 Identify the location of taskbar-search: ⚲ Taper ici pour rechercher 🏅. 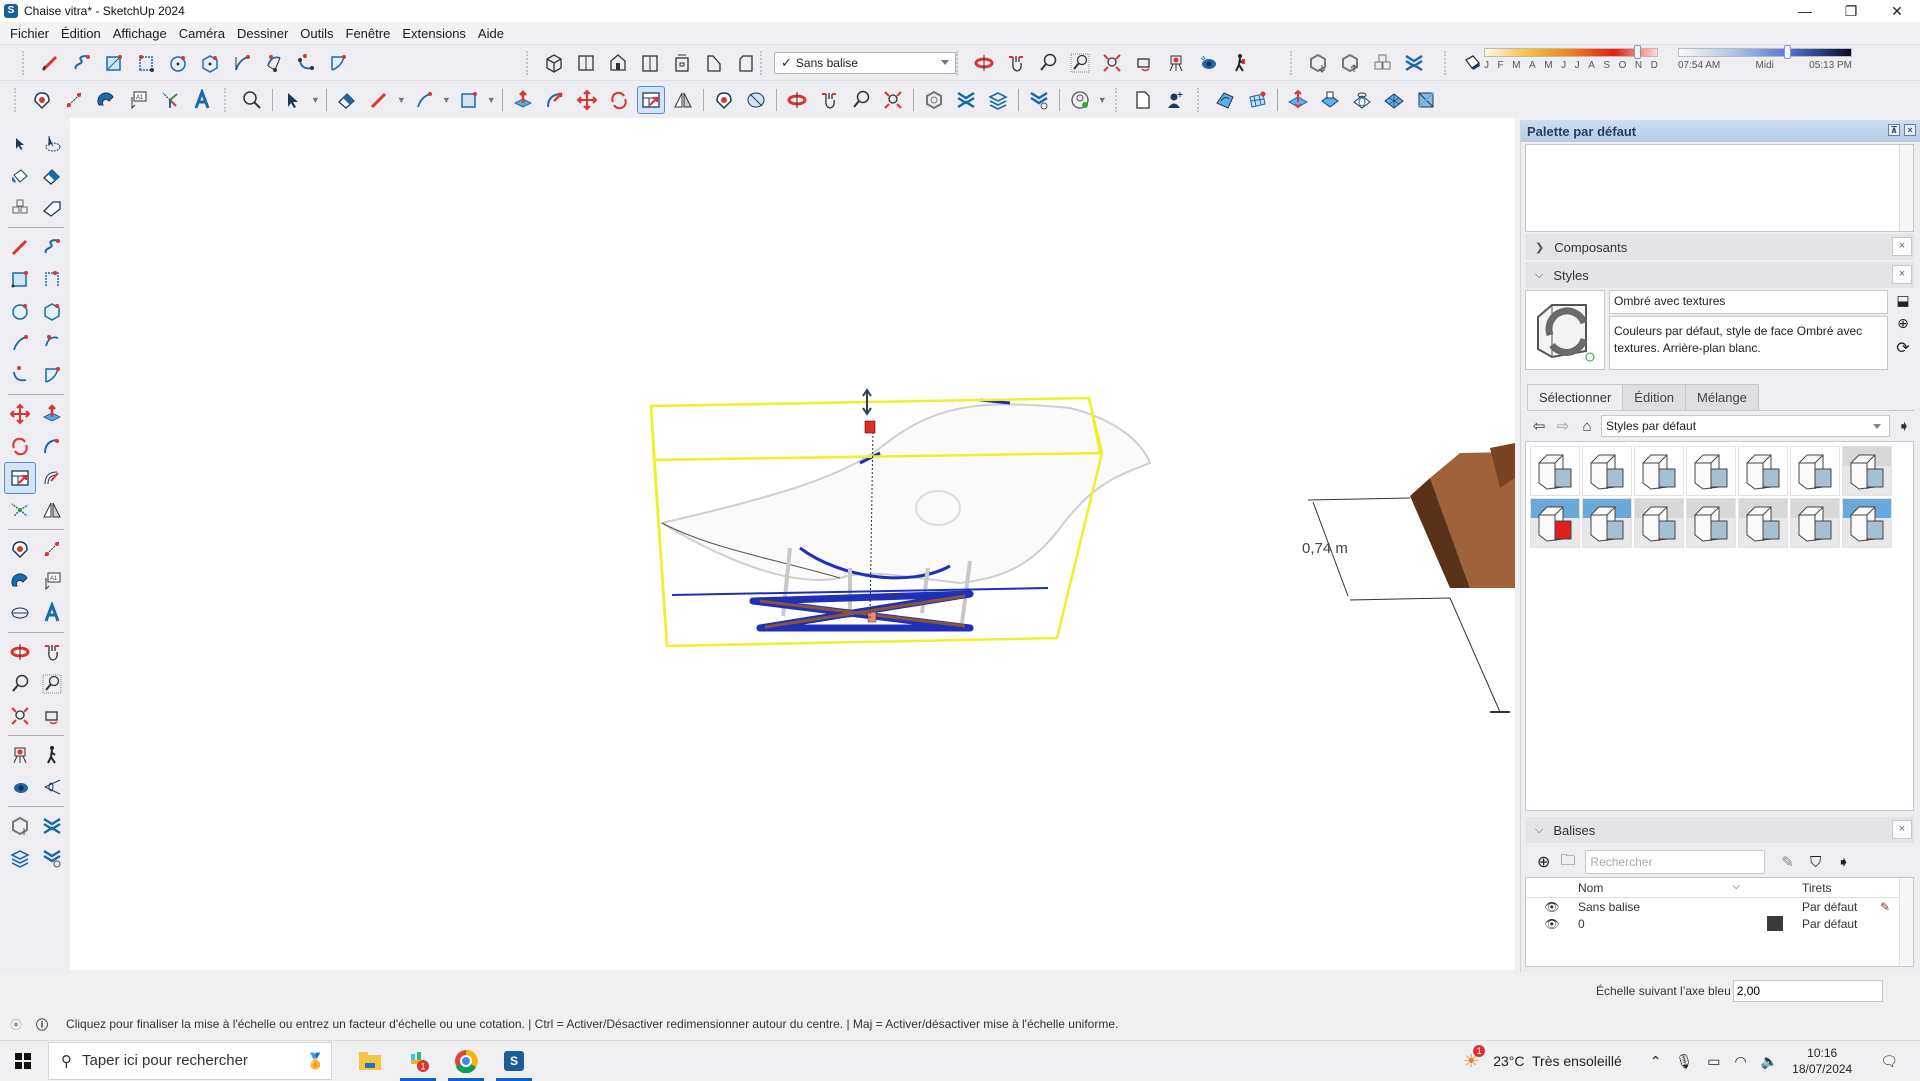
(190, 1060).